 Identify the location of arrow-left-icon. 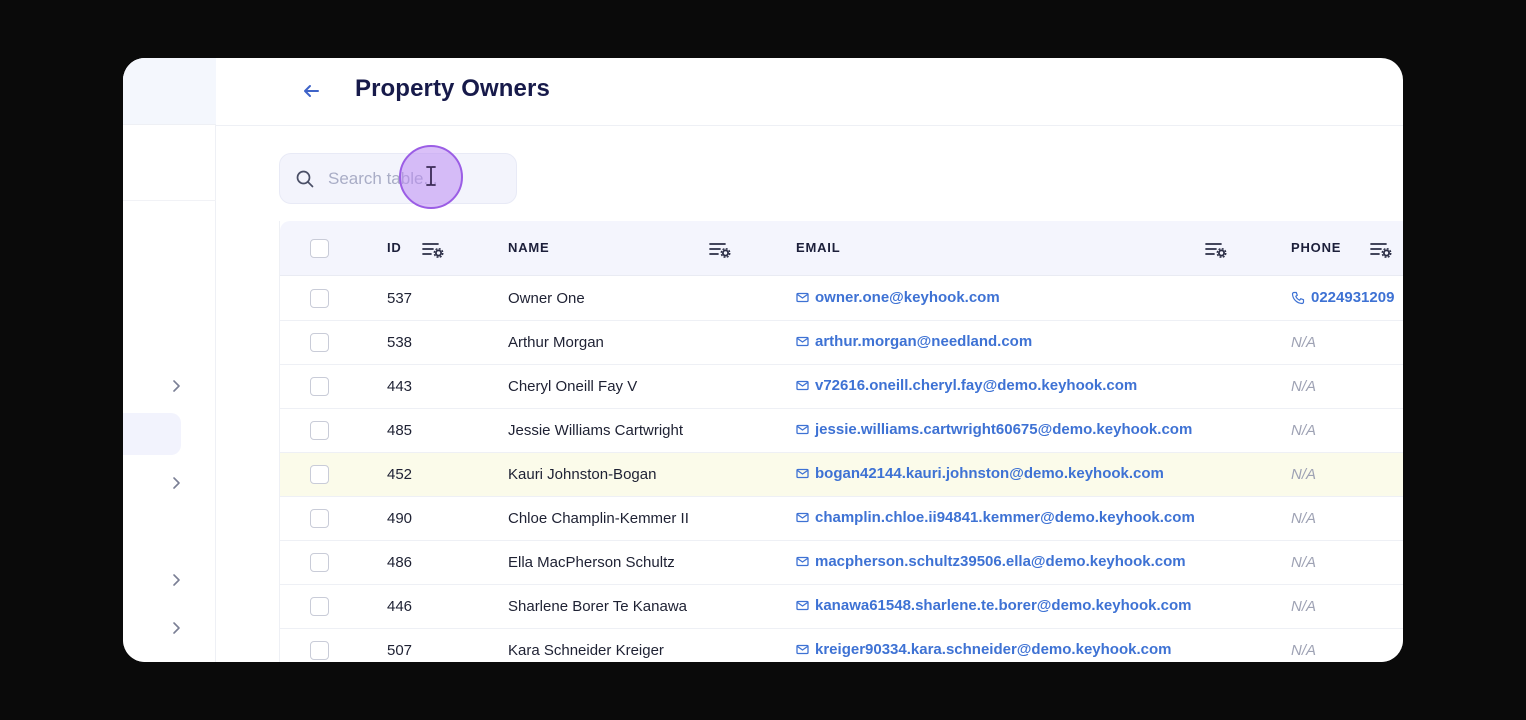
(311, 91).